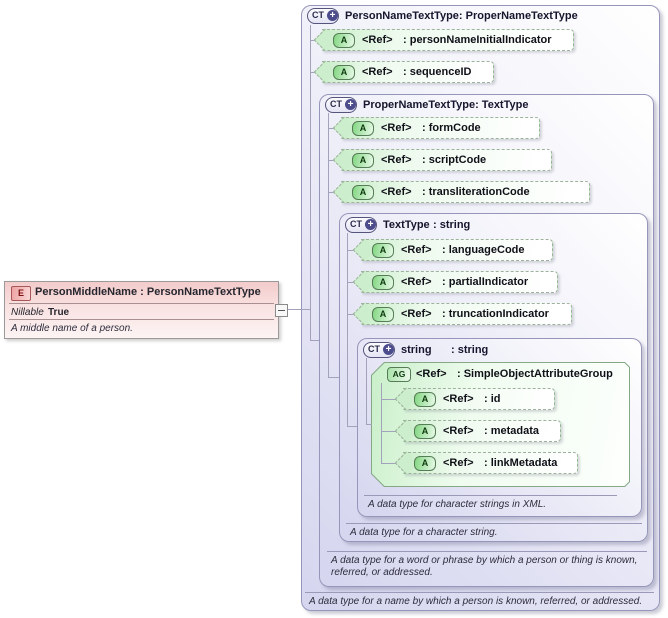 The width and height of the screenshot is (668, 618). I want to click on header-proper-name-text-type: CT + ProperNameTextType: TextType, so click(426, 105).